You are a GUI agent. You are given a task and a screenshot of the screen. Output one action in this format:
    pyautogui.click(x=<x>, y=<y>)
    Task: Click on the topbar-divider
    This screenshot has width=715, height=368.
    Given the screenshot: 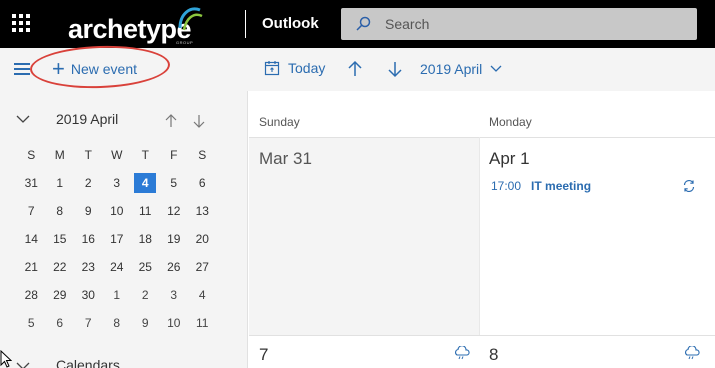 What is the action you would take?
    pyautogui.click(x=245, y=24)
    